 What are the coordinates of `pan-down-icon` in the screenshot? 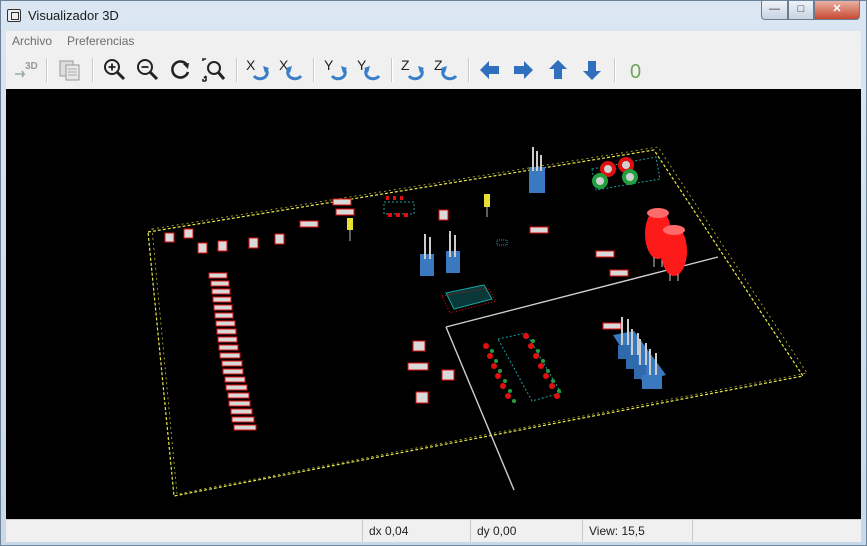 It's located at (592, 70).